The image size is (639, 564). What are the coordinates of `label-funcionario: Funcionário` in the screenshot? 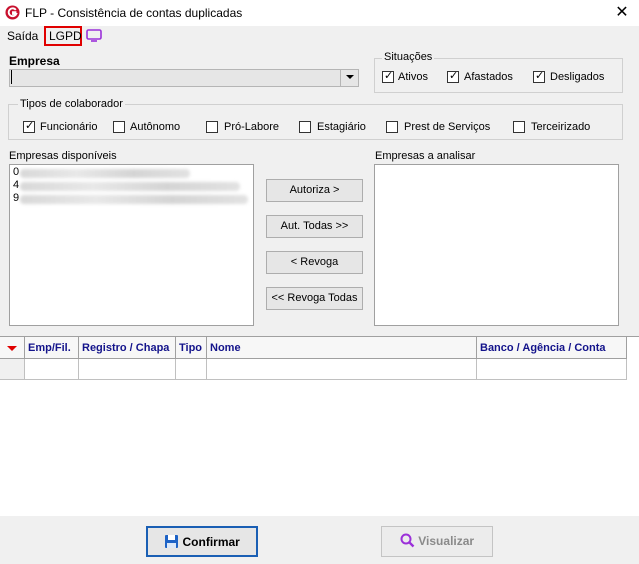 It's located at (69, 127).